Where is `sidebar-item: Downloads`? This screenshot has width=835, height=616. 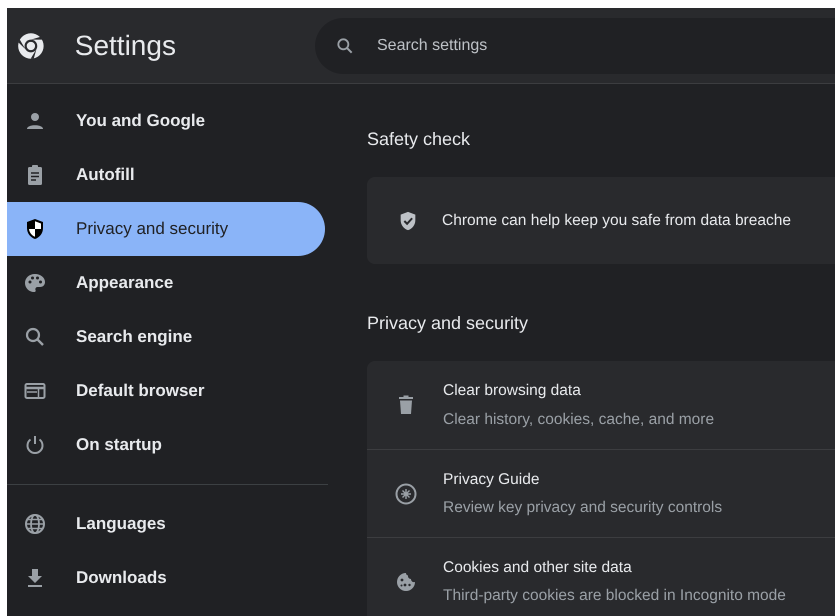
sidebar-item: Downloads is located at coordinates (166, 578).